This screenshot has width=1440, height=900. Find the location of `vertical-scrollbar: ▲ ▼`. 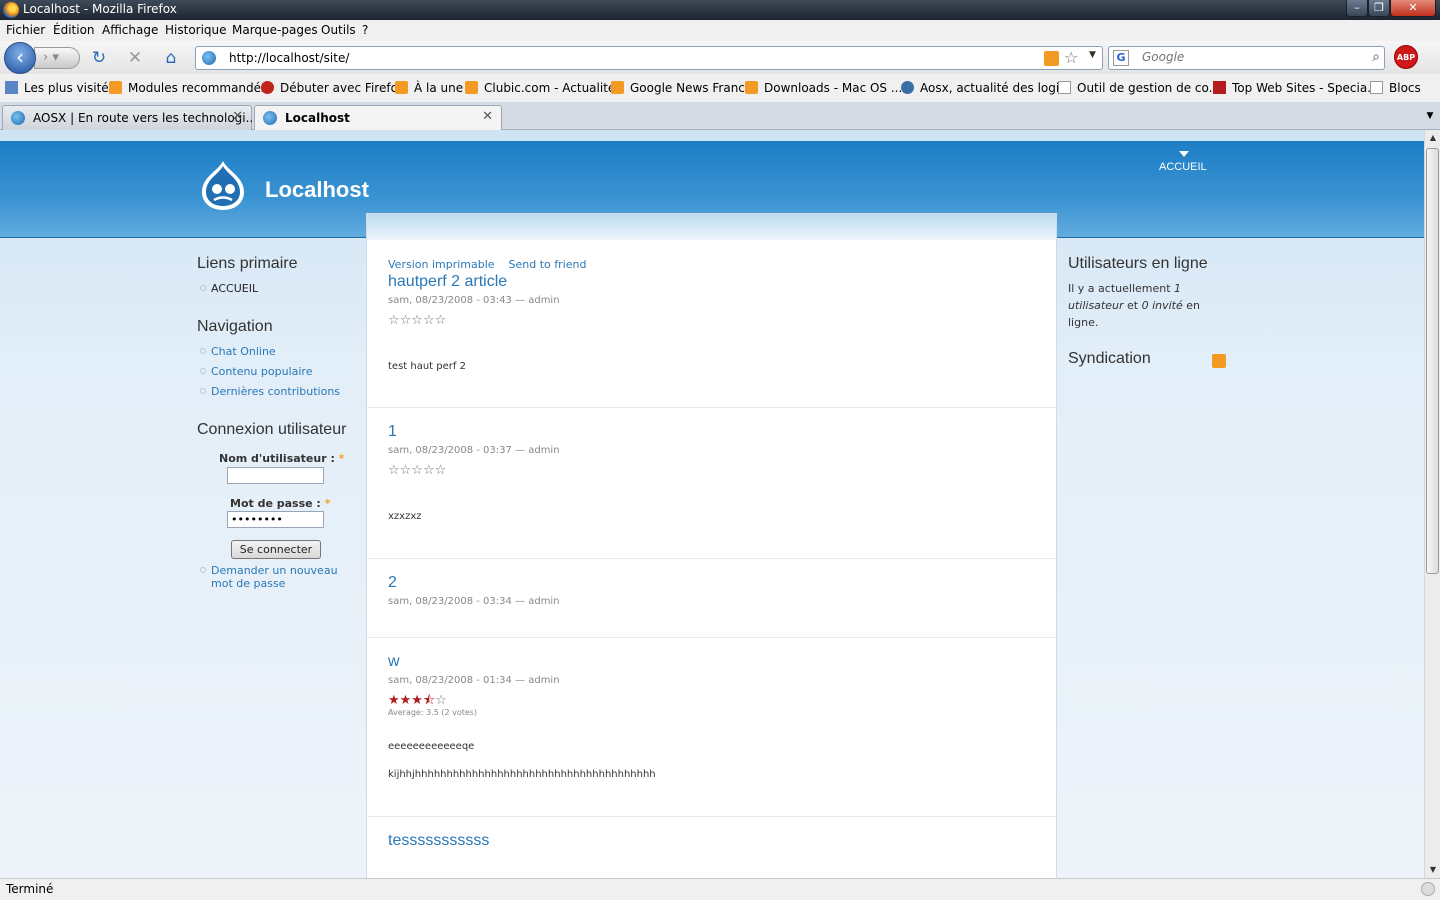

vertical-scrollbar: ▲ ▼ is located at coordinates (1432, 504).